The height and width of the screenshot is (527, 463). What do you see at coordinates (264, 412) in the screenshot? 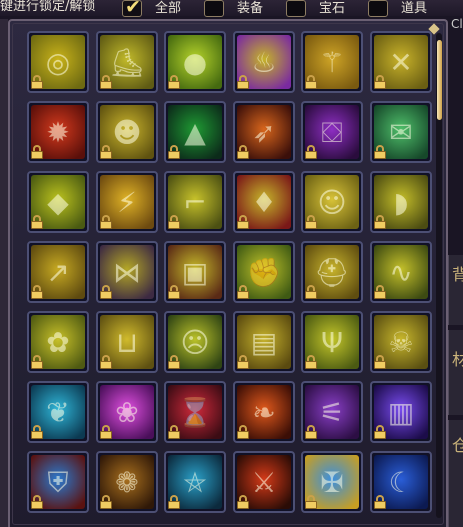
I see `inventory-slot: ❧` at bounding box center [264, 412].